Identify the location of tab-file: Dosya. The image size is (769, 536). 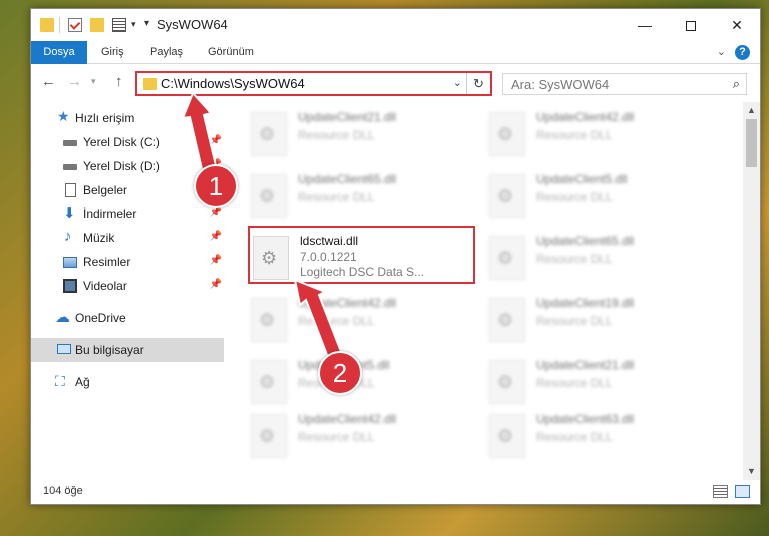
(59, 52).